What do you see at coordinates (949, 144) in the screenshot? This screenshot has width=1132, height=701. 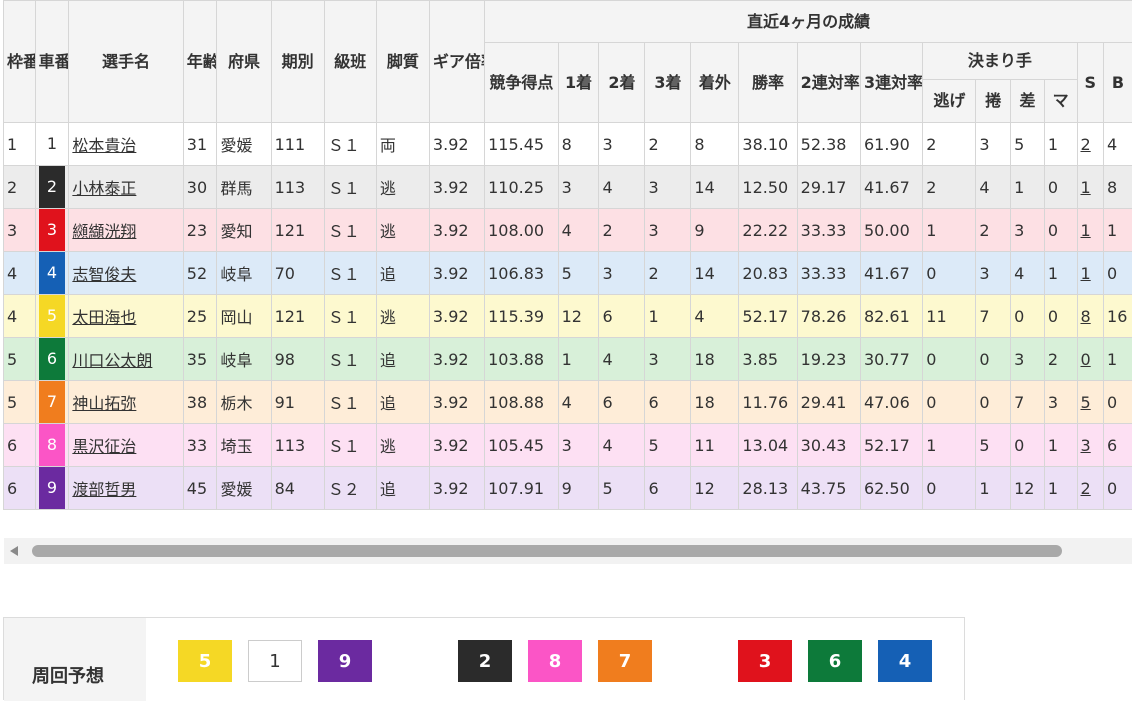 I see `cell-nige: 2` at bounding box center [949, 144].